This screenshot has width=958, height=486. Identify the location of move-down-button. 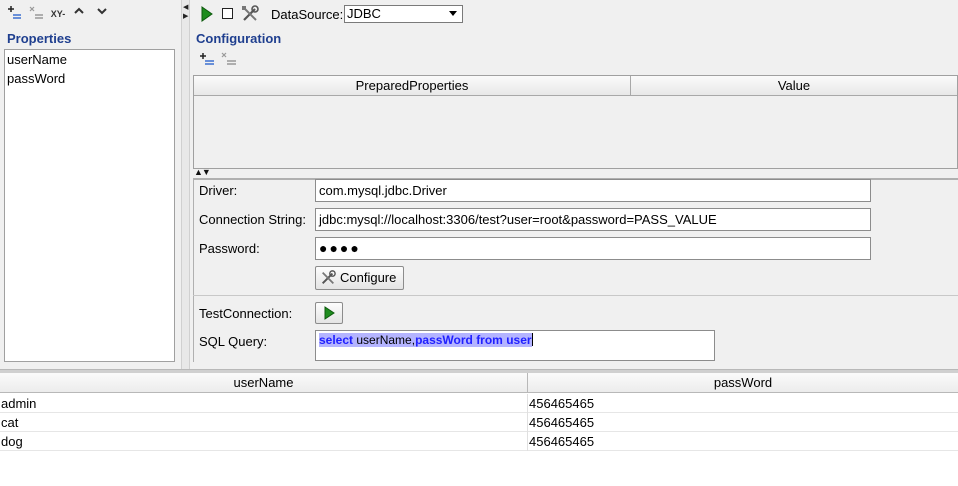
(102, 14).